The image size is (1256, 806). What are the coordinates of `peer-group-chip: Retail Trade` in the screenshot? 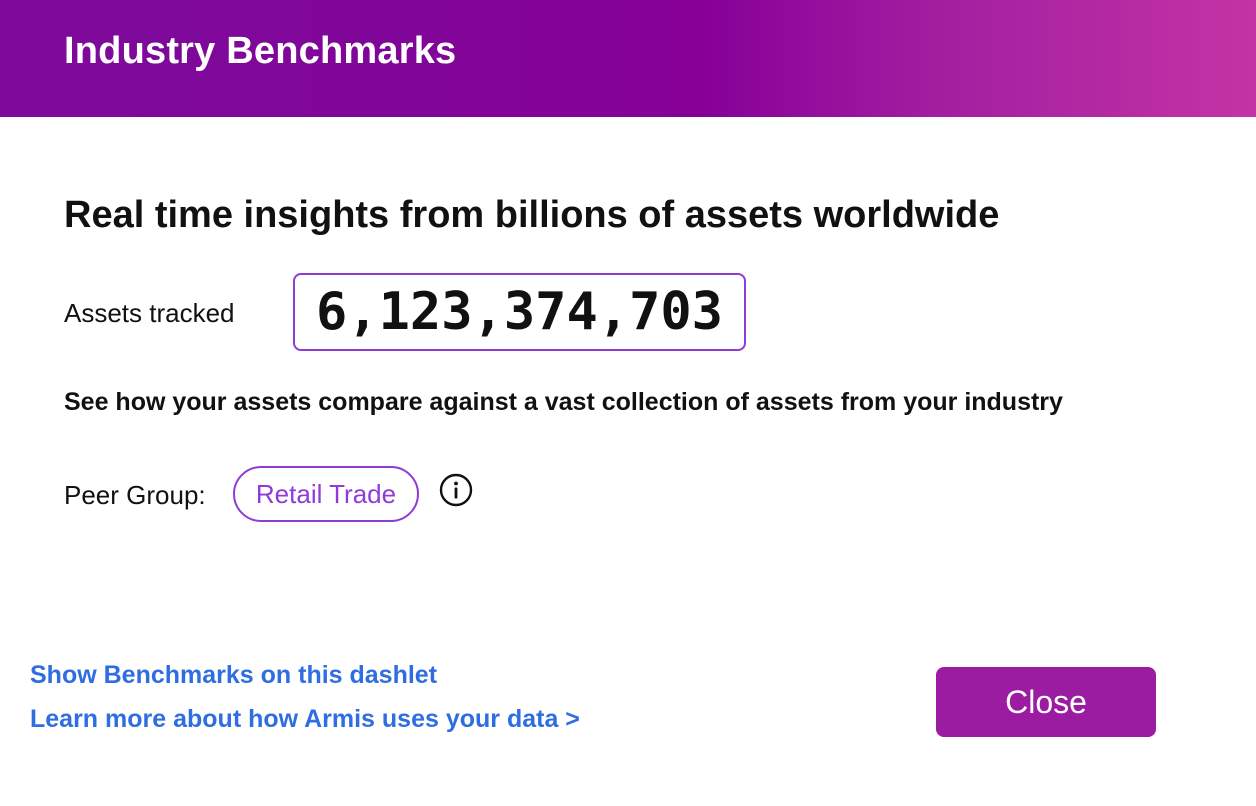 It's located at (326, 494).